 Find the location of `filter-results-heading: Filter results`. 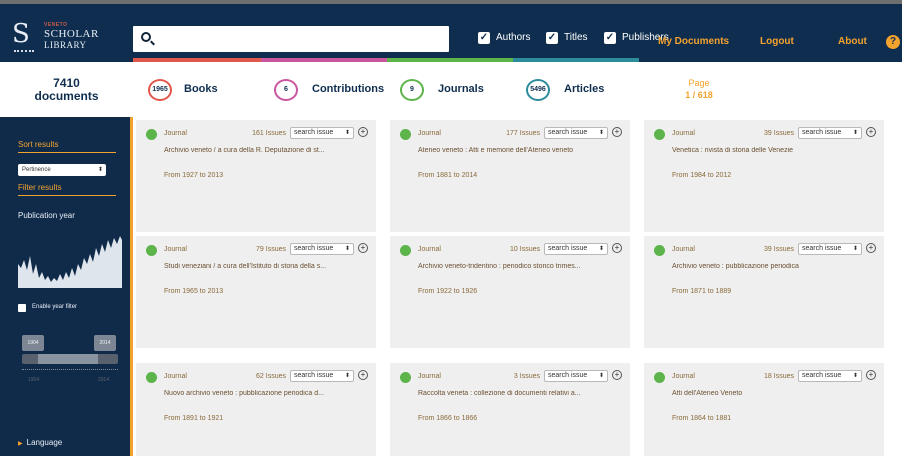

filter-results-heading: Filter results is located at coordinates (40, 187).